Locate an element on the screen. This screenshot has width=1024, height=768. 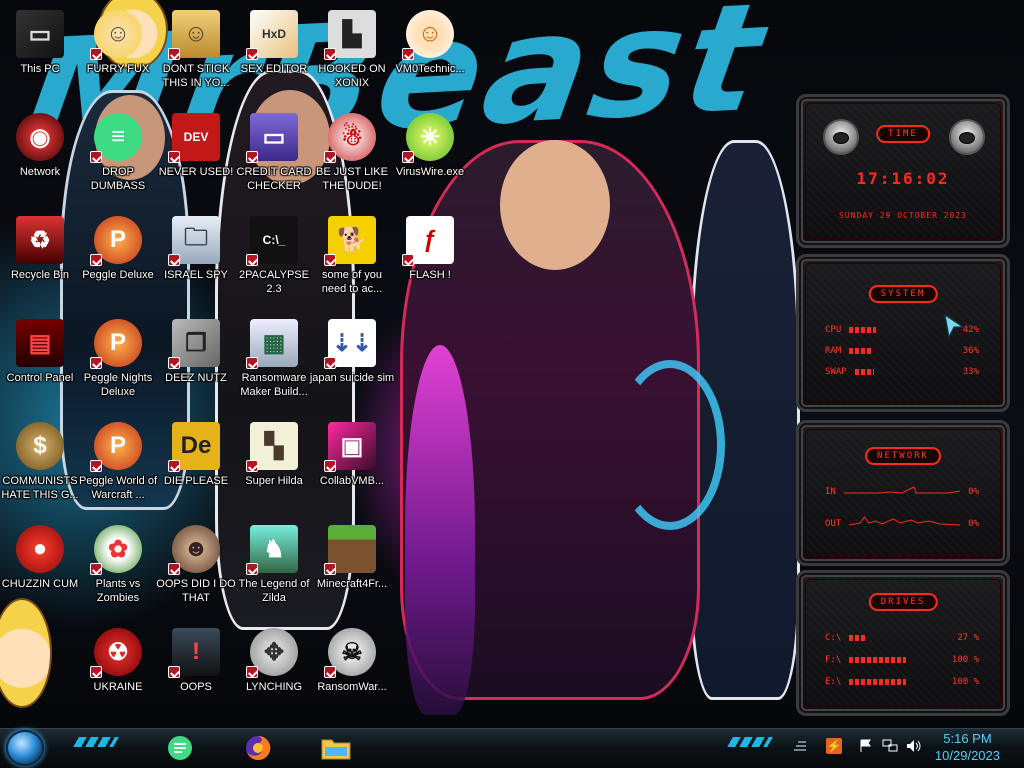
network-globe-icon: ✥ is located at coordinates (272, 653).